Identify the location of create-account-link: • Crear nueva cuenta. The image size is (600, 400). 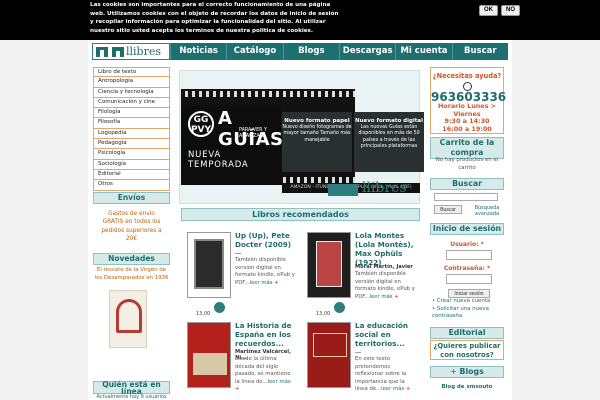
(469, 301).